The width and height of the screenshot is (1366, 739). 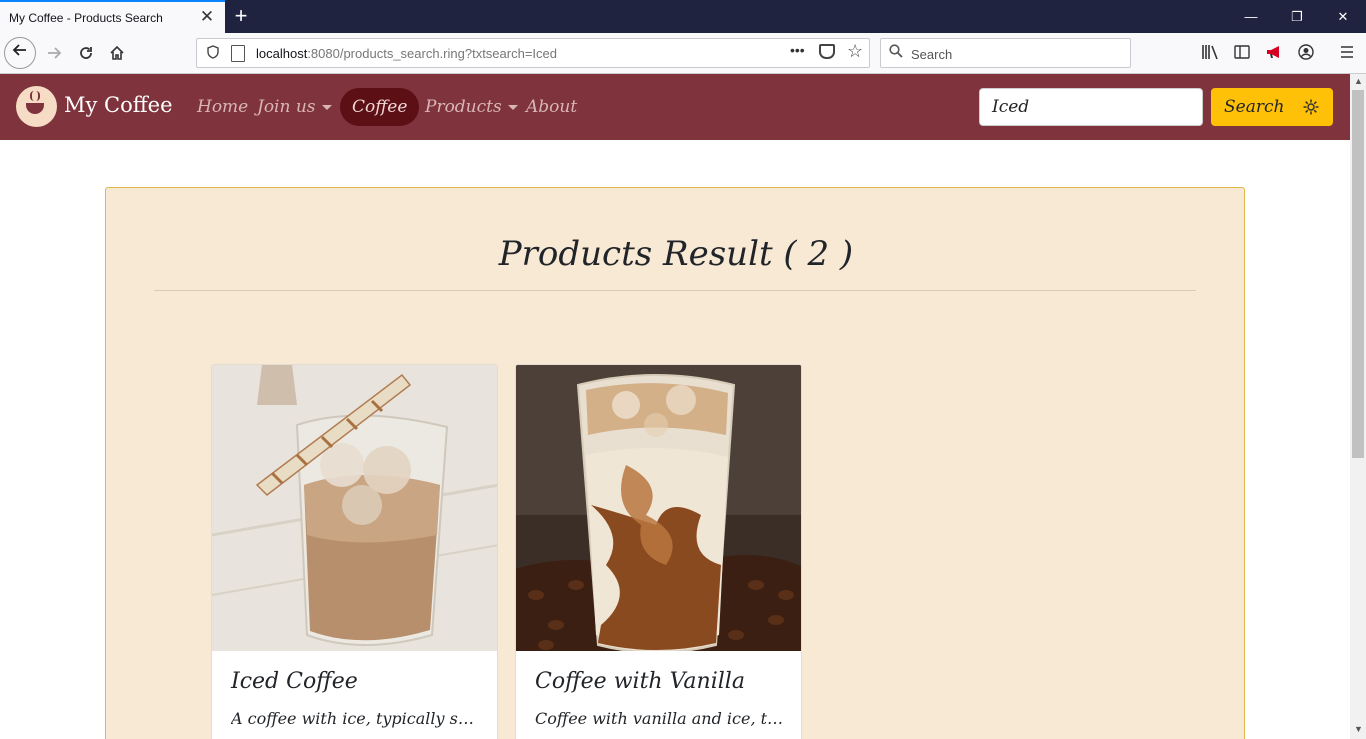 I want to click on cup-shape, so click(x=35, y=108).